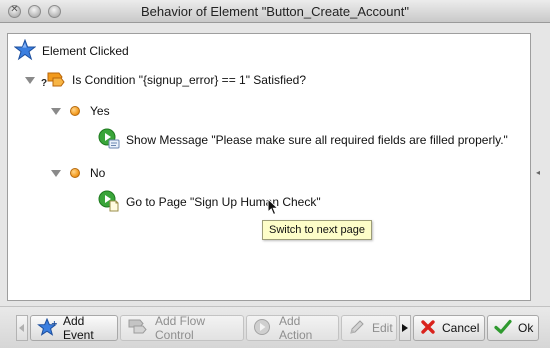 The height and width of the screenshot is (348, 550). I want to click on tree-branch-no: No, so click(77, 173).